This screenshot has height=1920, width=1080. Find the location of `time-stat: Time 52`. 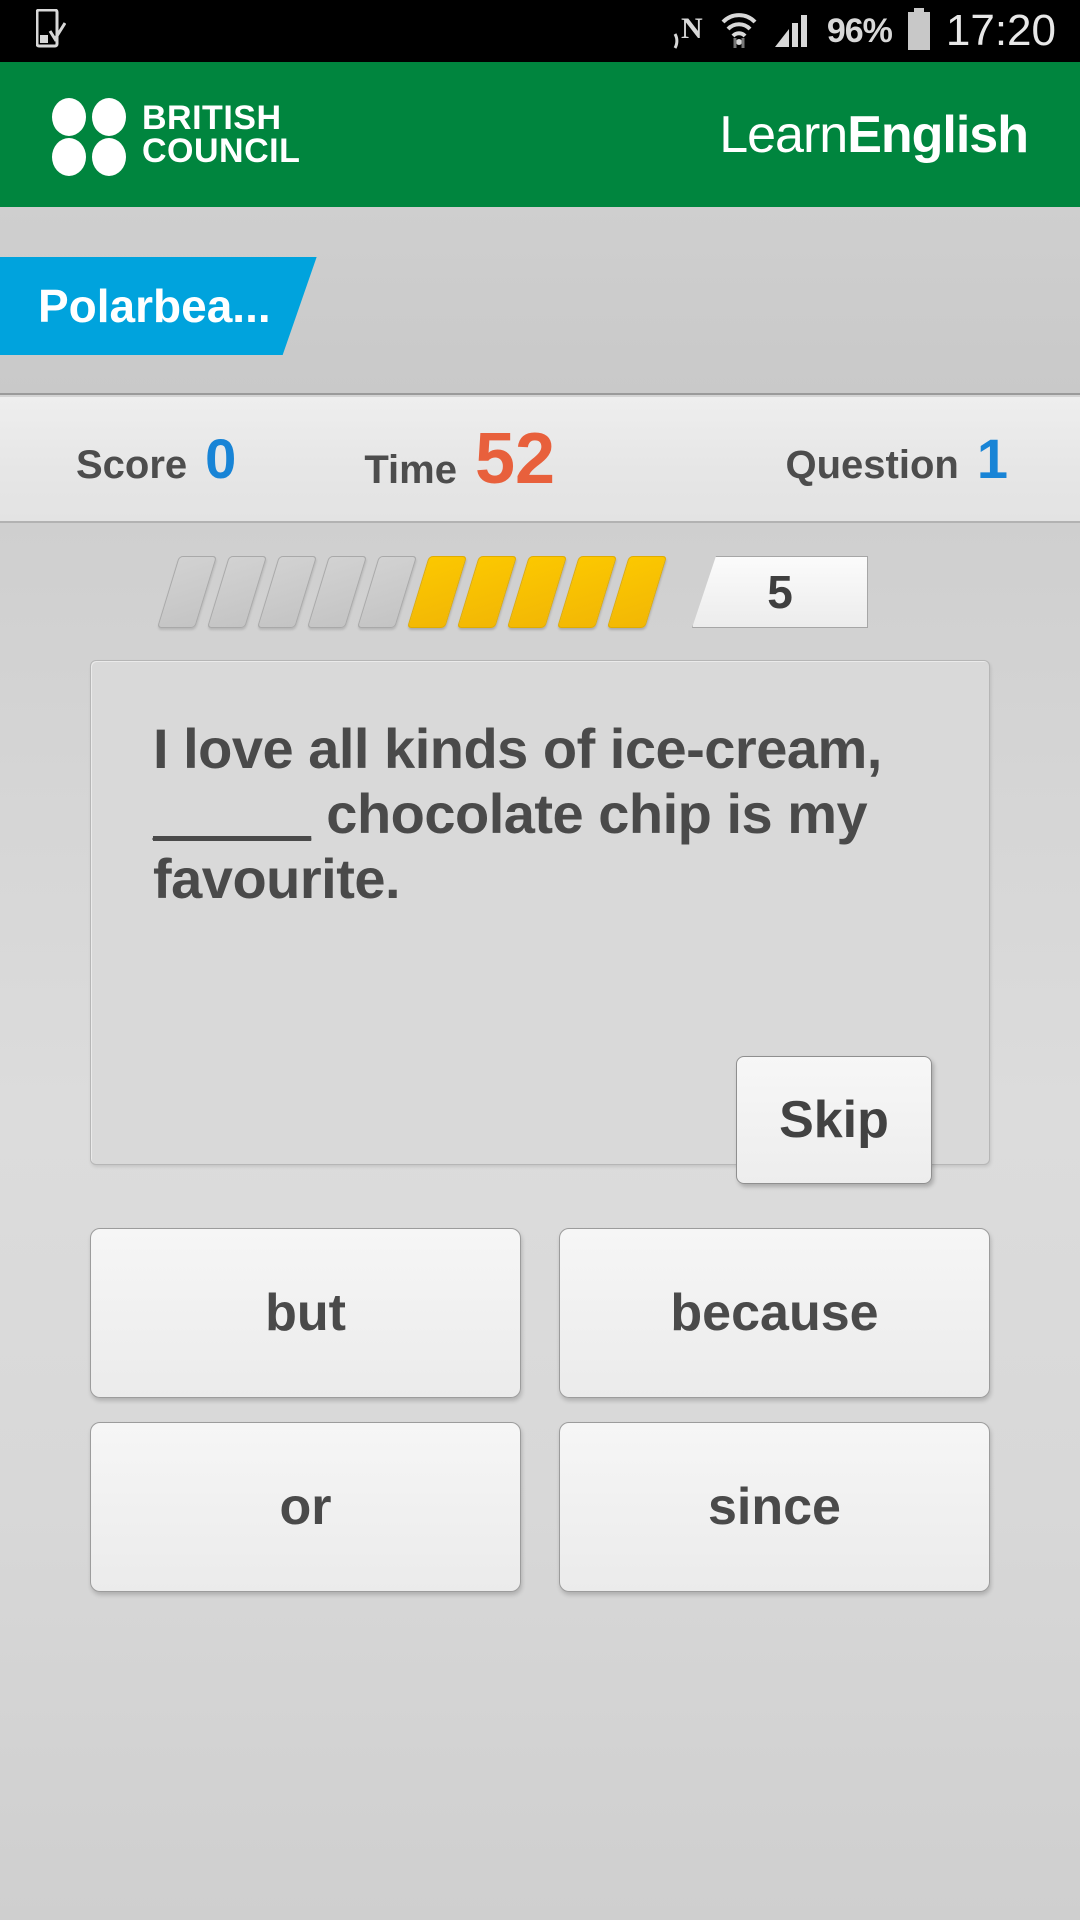

time-stat: Time 52 is located at coordinates (459, 459).